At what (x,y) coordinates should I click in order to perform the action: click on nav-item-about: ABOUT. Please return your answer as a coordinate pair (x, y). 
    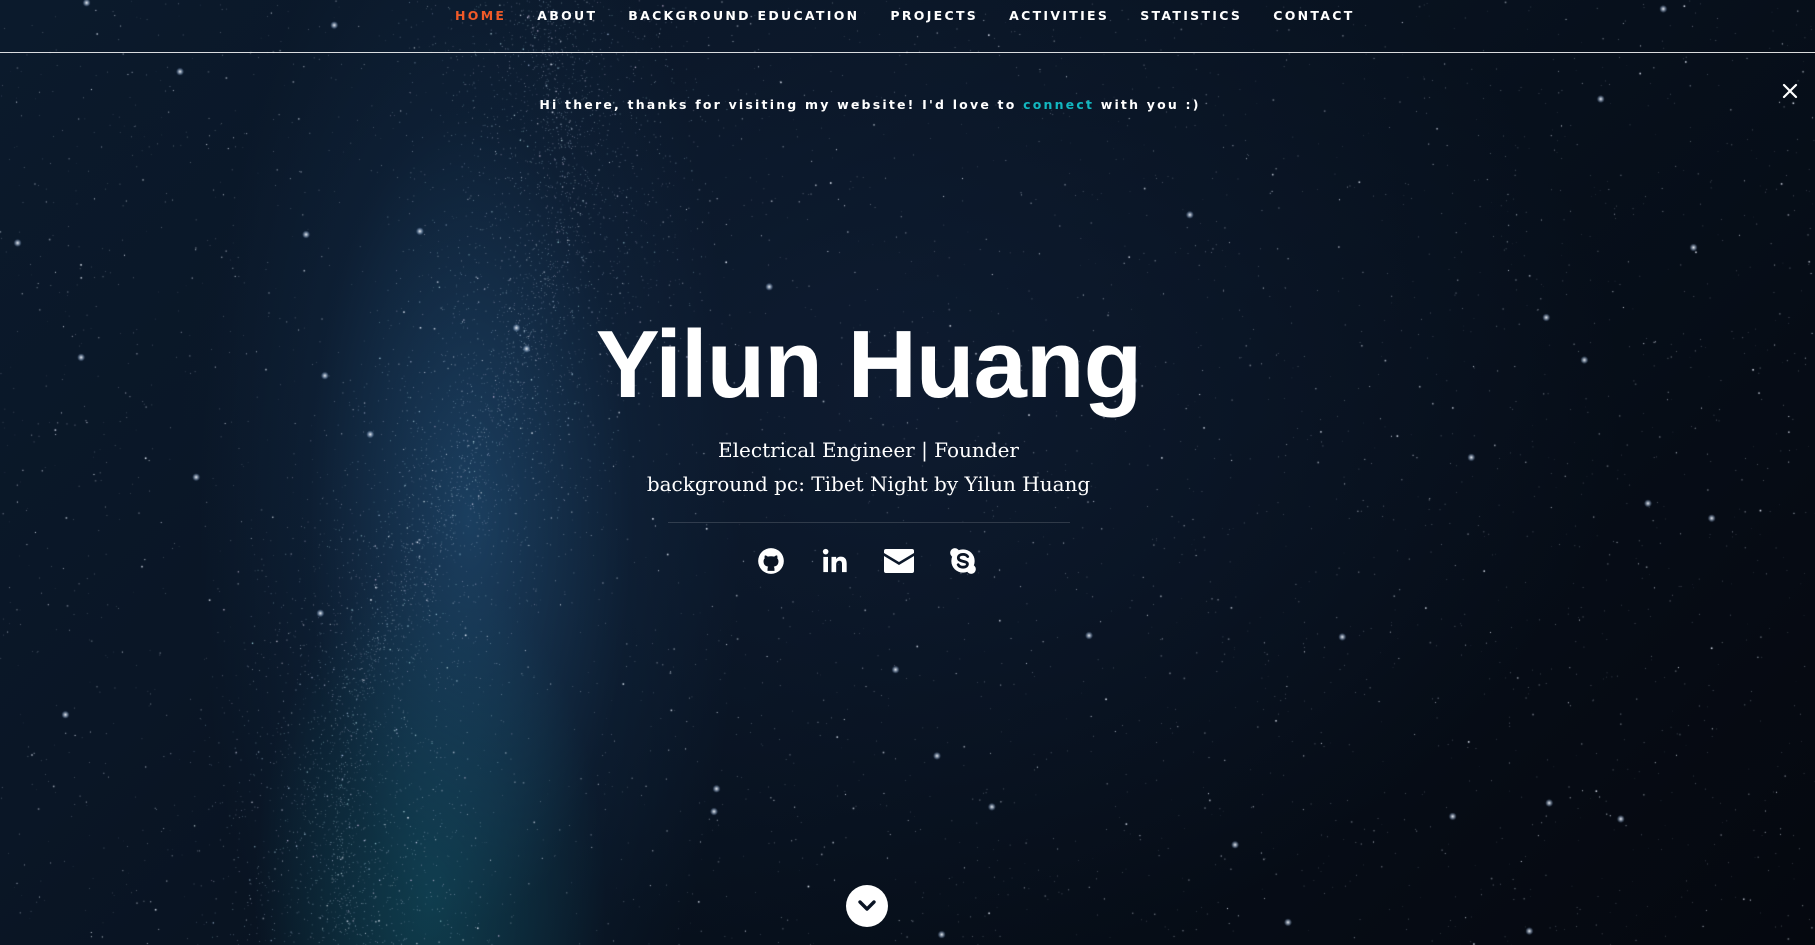
    Looking at the image, I should click on (567, 15).